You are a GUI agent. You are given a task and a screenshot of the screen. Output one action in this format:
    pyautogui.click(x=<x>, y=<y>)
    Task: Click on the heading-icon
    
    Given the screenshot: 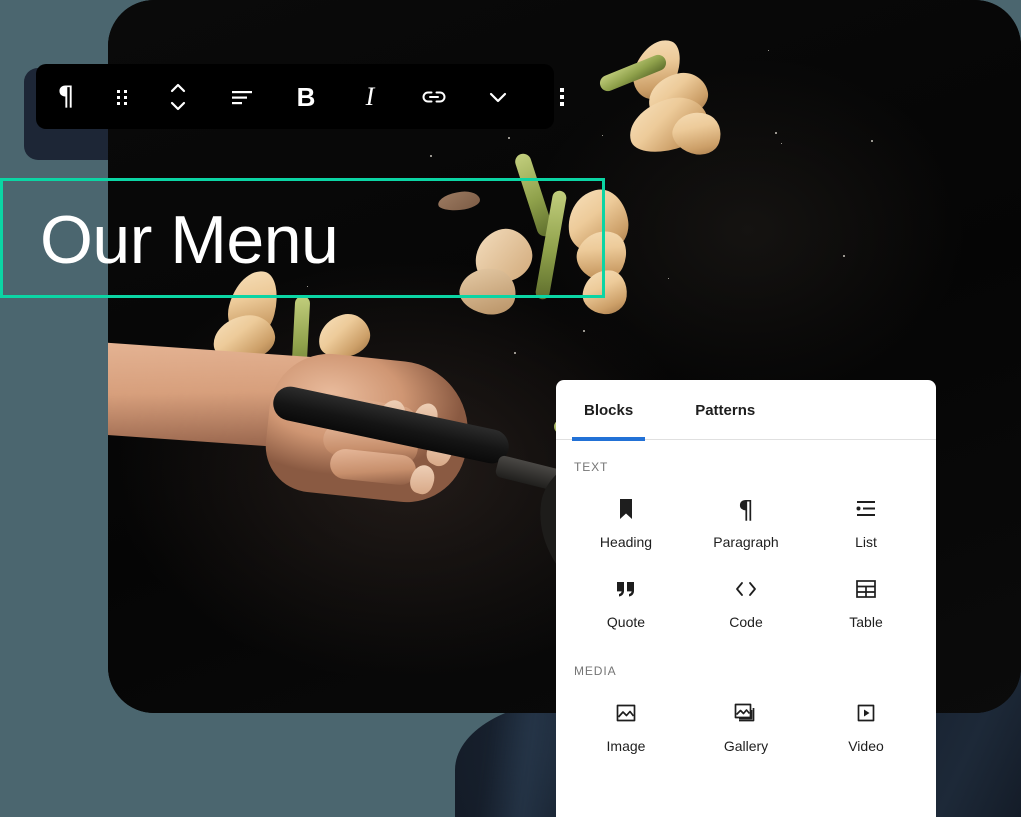 What is the action you would take?
    pyautogui.click(x=626, y=509)
    